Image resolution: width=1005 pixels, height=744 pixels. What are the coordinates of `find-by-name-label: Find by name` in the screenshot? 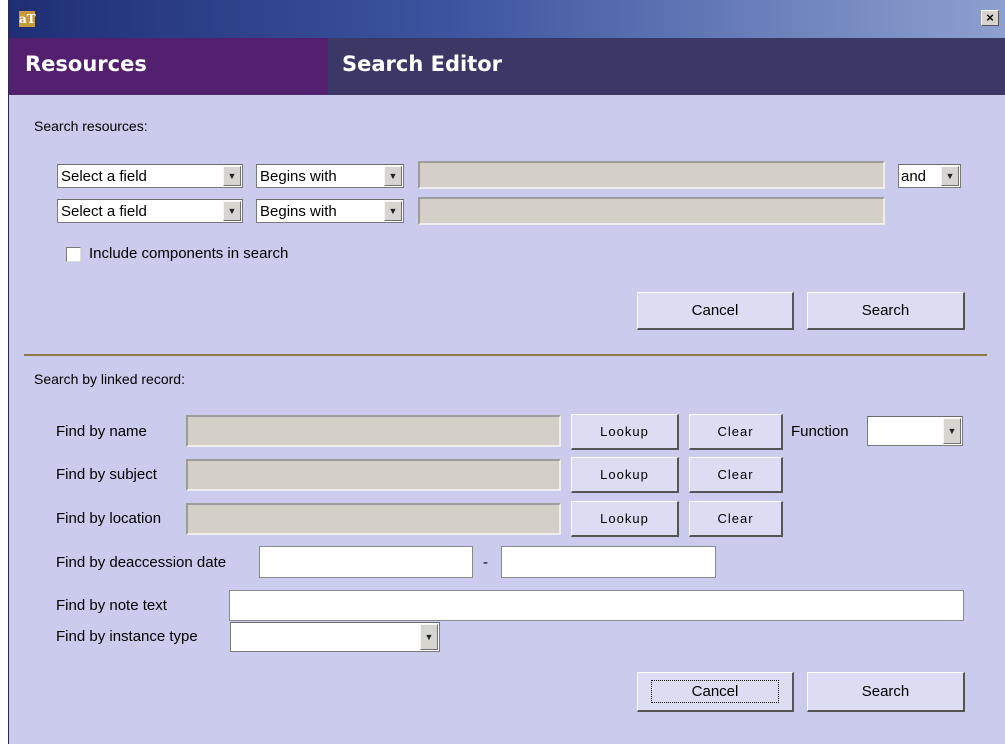 It's located at (101, 431).